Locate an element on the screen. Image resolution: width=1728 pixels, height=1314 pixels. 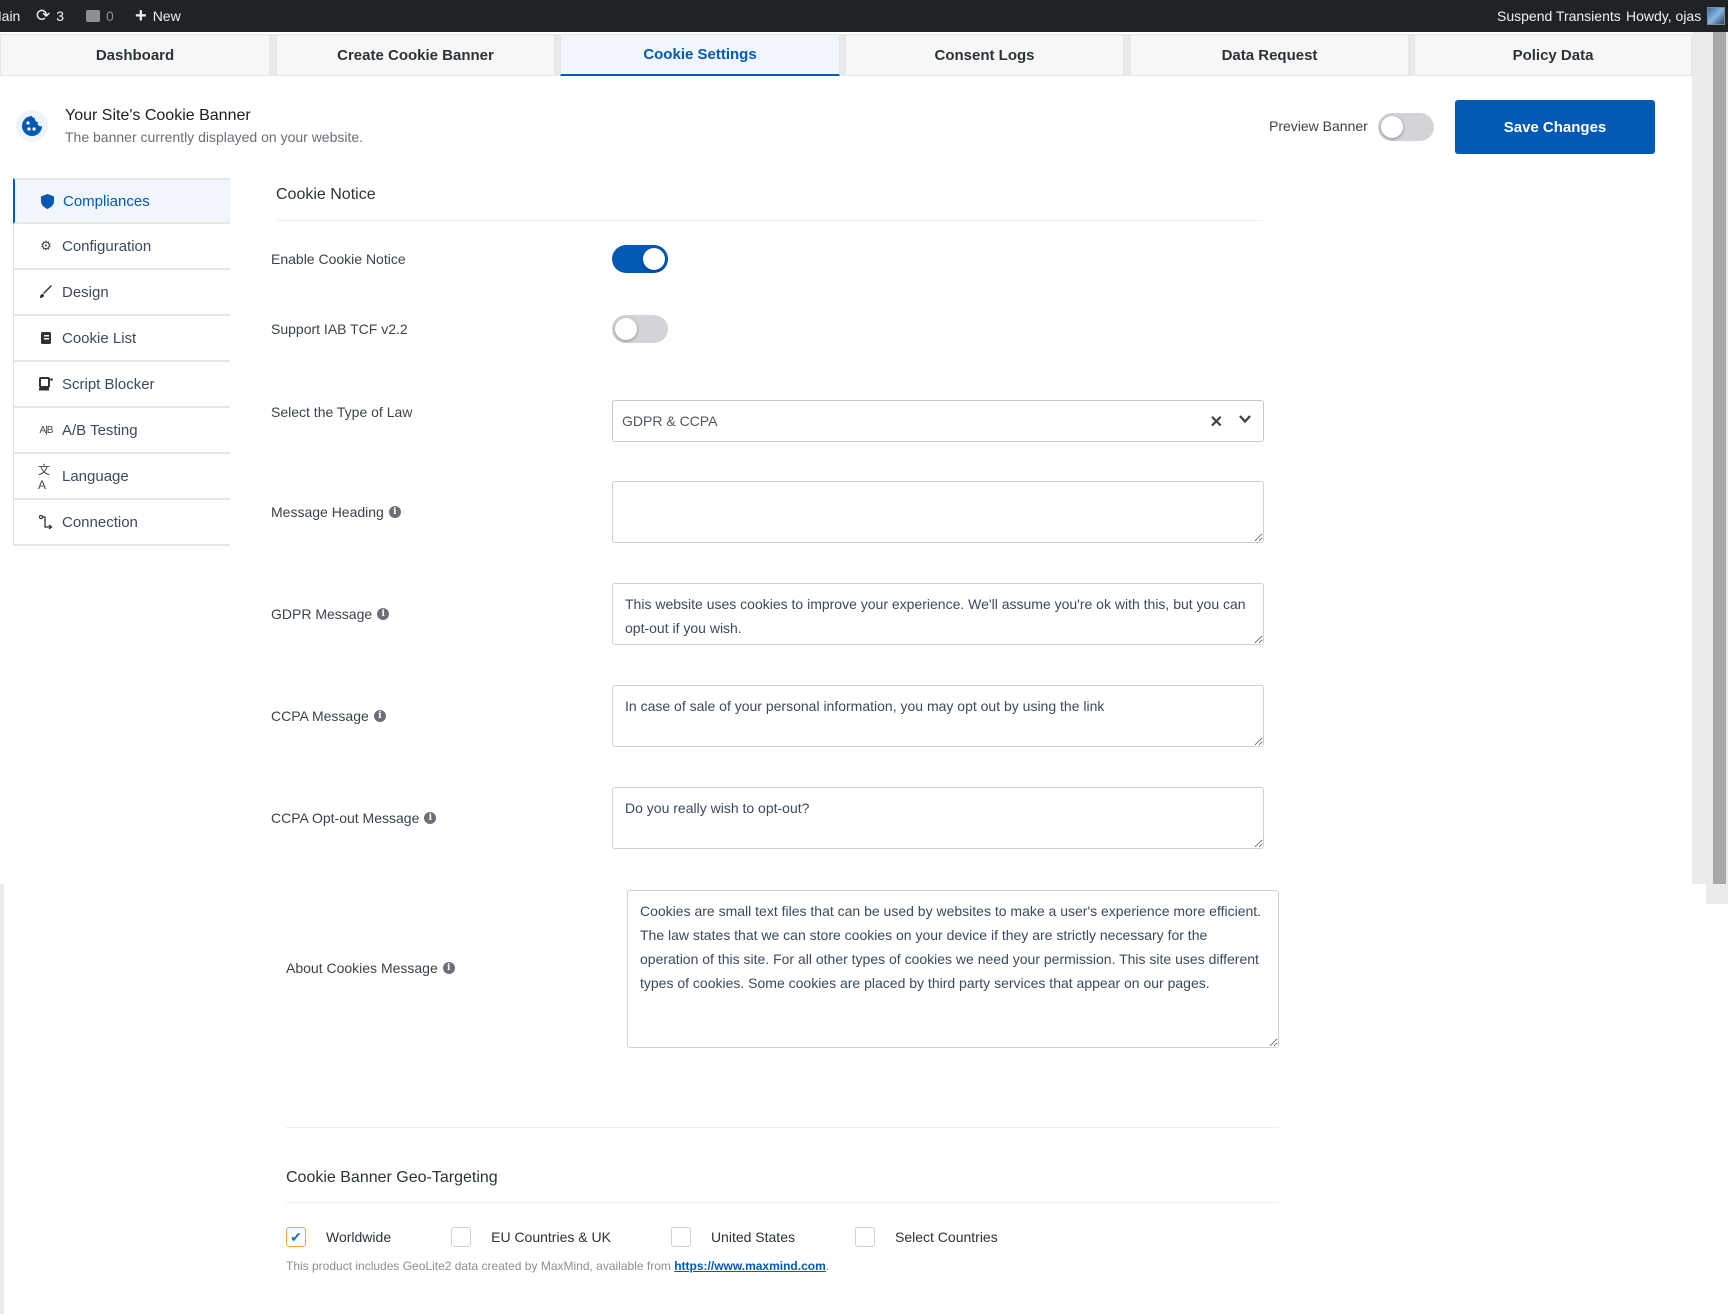
ccpa-message-label: CCPA Message i is located at coordinates (328, 716).